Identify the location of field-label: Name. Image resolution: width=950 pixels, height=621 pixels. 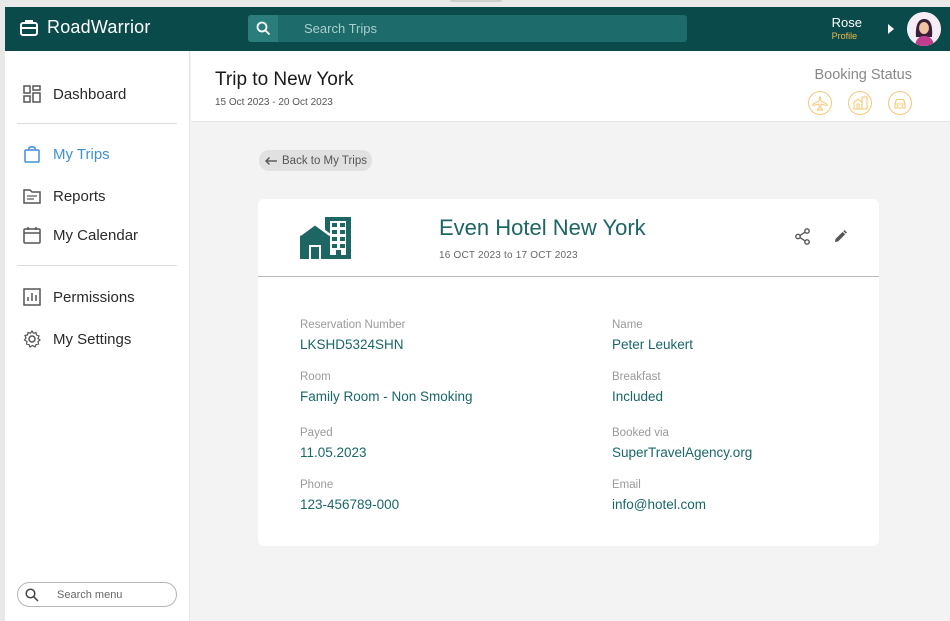
(627, 325).